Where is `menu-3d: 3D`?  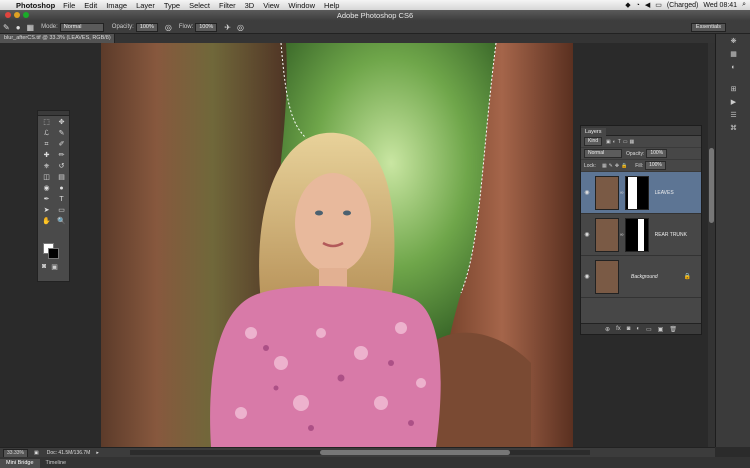
menu-3d: 3D is located at coordinates (250, 5).